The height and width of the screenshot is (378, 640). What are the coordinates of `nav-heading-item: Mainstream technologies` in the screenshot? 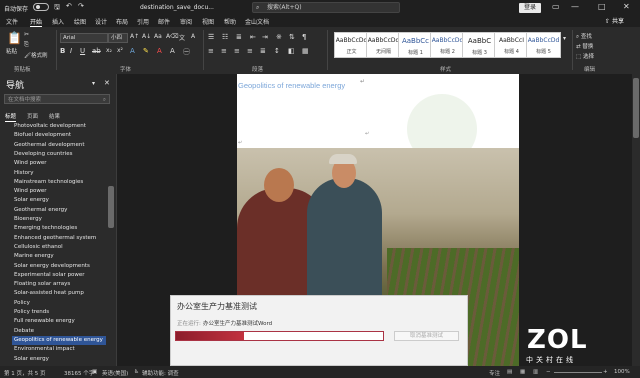 It's located at (60, 182).